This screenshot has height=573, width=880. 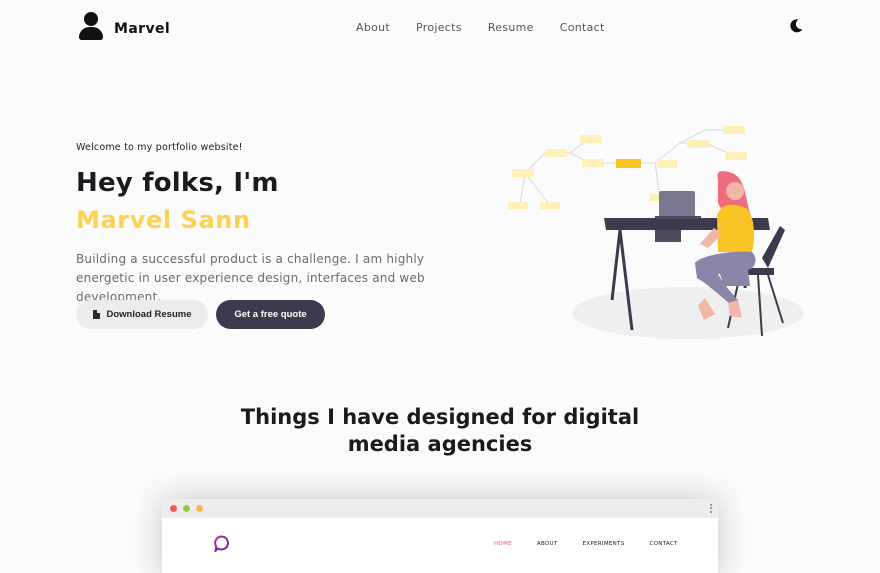 What do you see at coordinates (582, 27) in the screenshot?
I see `nav-link-contact: Contact` at bounding box center [582, 27].